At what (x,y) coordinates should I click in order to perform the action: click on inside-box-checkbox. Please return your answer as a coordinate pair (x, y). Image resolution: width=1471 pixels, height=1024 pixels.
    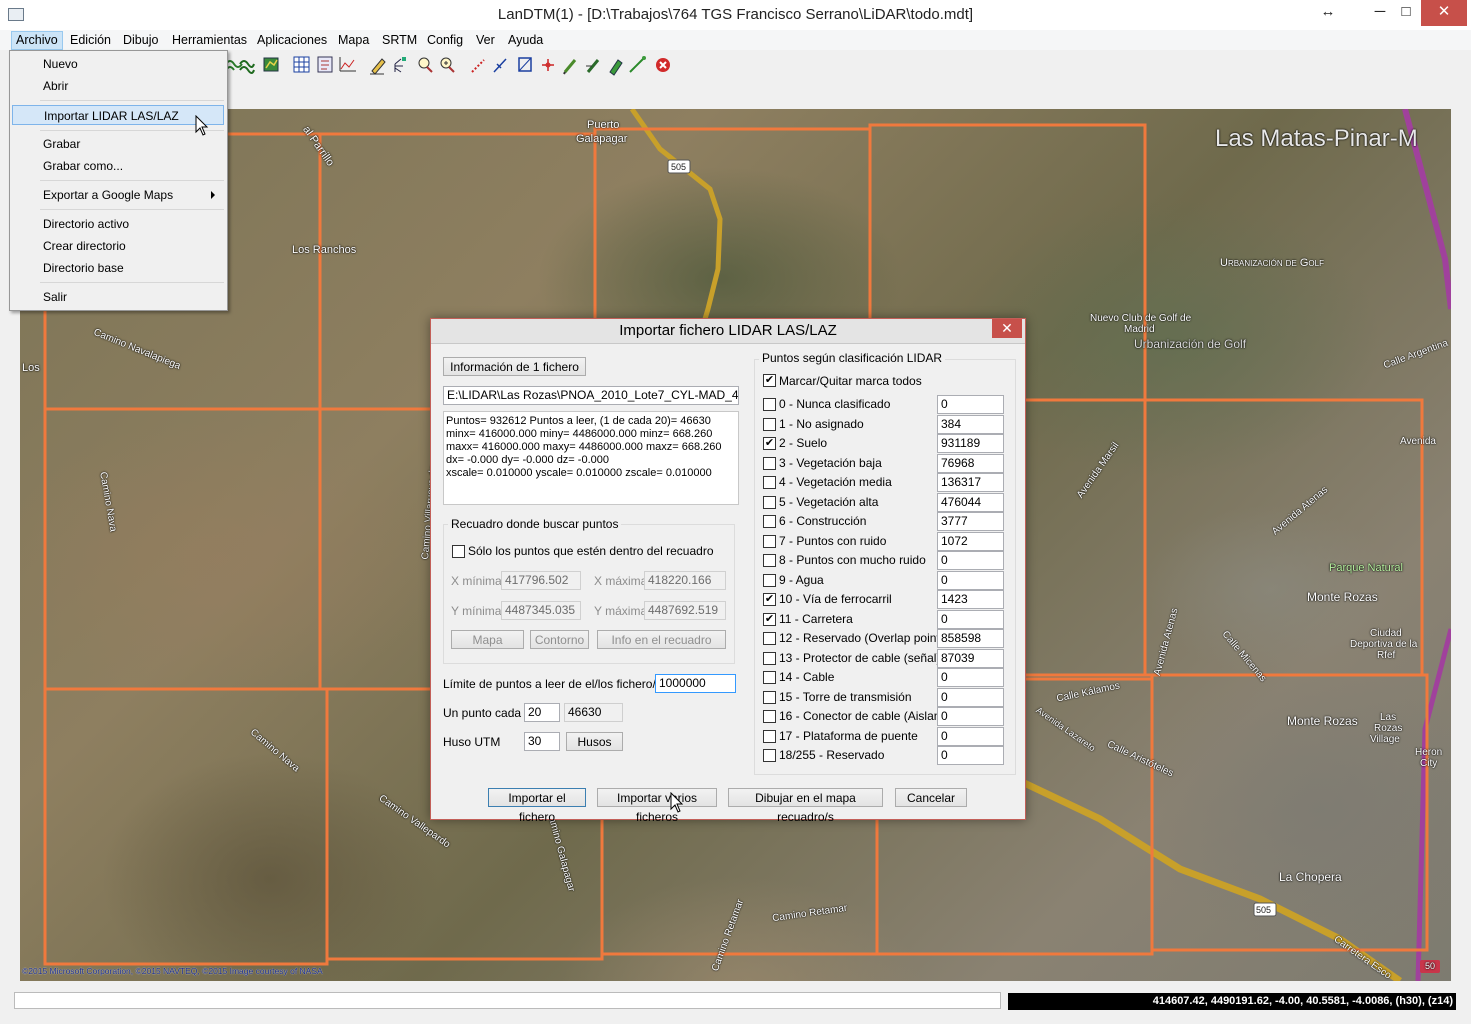
    Looking at the image, I should click on (458, 551).